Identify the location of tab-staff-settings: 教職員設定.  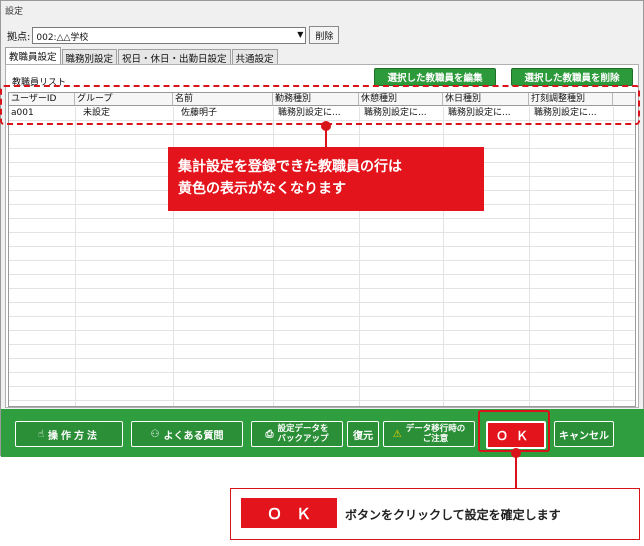
(33, 55).